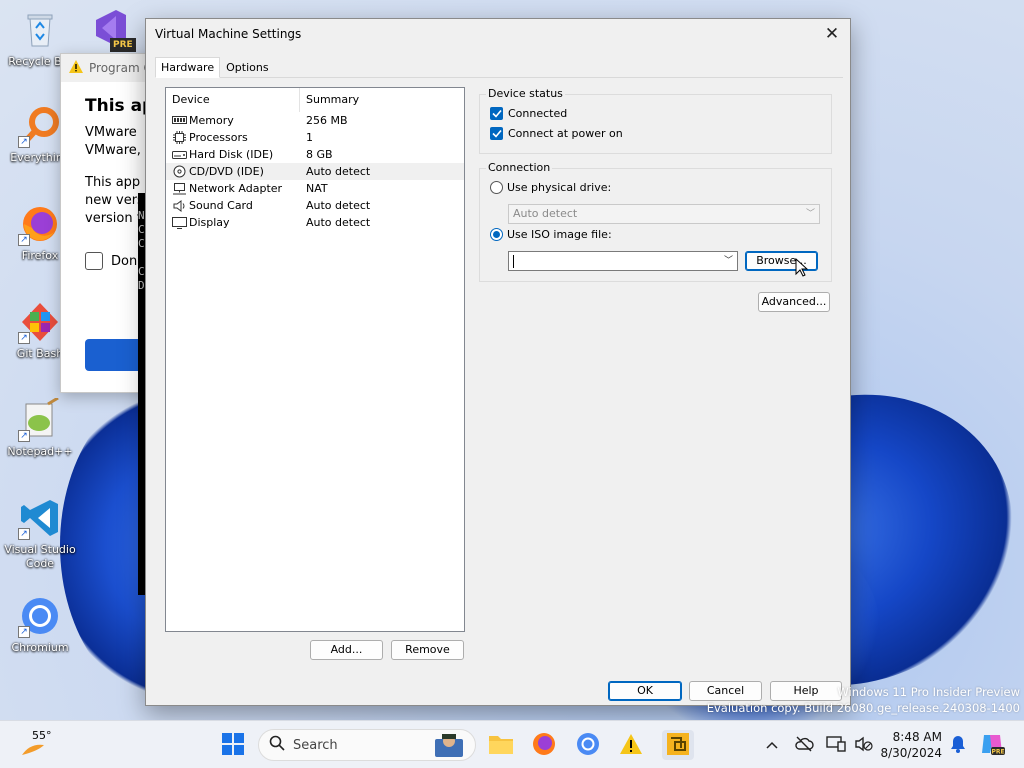 The width and height of the screenshot is (1024, 768). Describe the element at coordinates (911, 745) in the screenshot. I see `taskbar-clock: 8:48 AM 8/30/2024` at that location.